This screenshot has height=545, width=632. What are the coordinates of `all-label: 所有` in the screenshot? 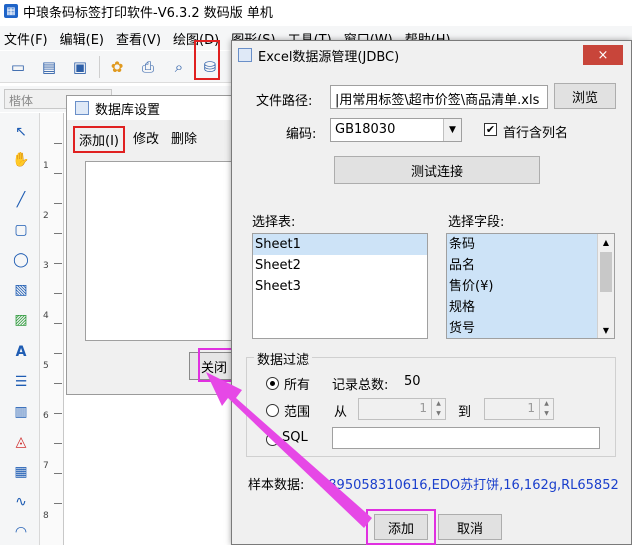 It's located at (297, 385).